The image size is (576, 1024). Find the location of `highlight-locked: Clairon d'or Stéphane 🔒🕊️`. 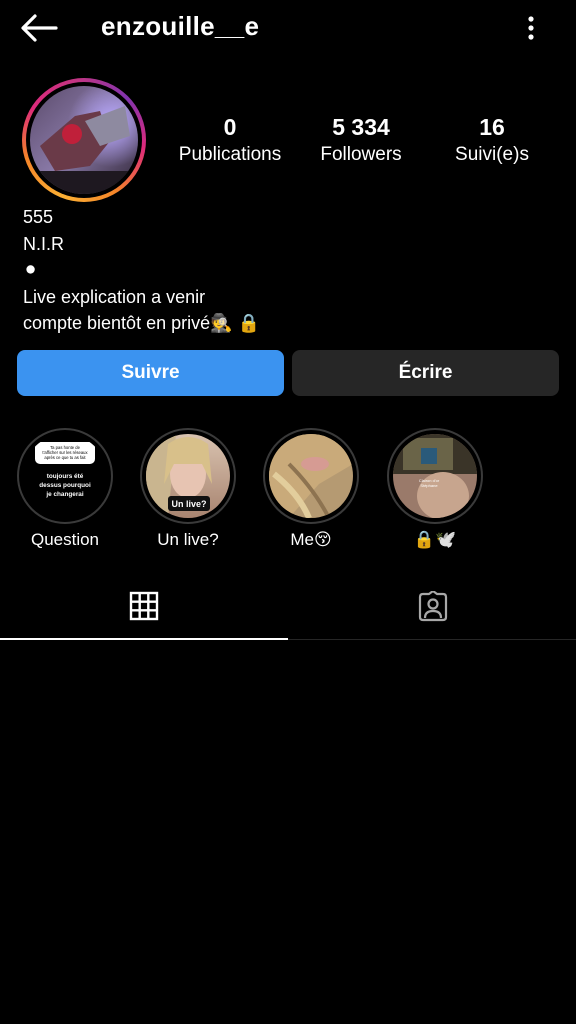

highlight-locked: Clairon d'or Stéphane 🔒🕊️ is located at coordinates (435, 488).